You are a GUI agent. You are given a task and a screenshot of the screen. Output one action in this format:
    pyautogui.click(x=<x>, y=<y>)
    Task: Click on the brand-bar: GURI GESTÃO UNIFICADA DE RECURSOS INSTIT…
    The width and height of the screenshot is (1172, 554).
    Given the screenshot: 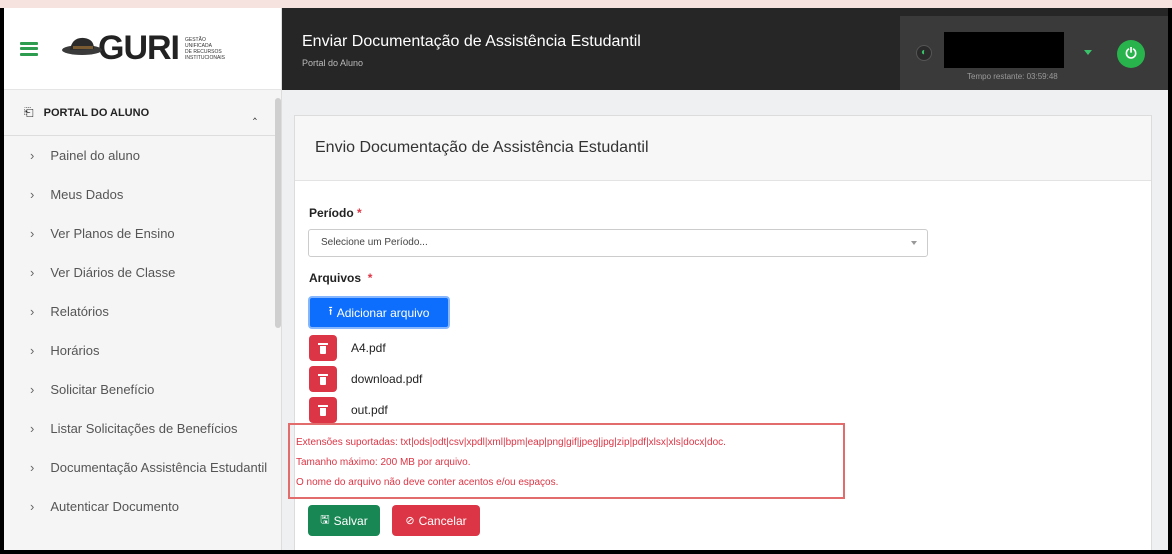 What is the action you would take?
    pyautogui.click(x=142, y=49)
    